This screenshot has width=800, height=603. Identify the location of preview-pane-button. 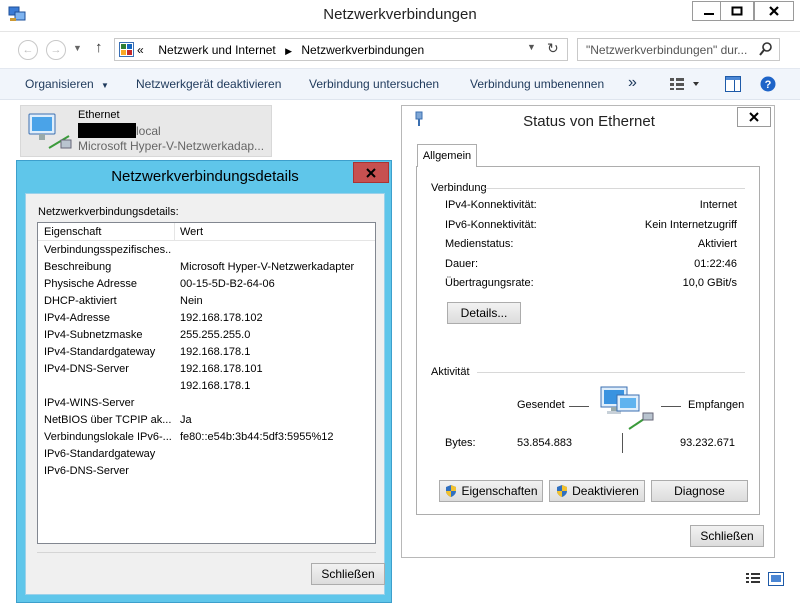
(733, 85).